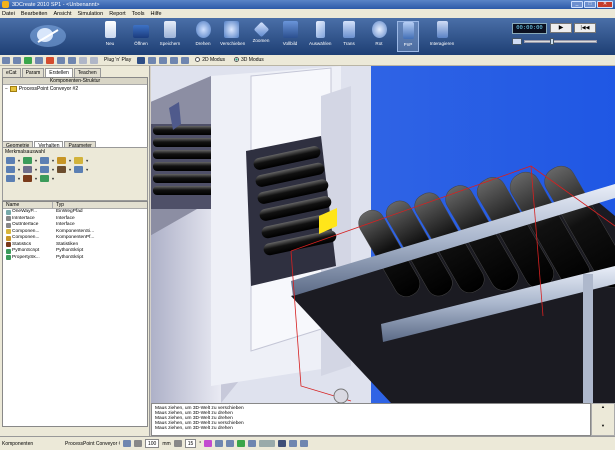  What do you see at coordinates (241, 443) in the screenshot?
I see `dimension-icon` at bounding box center [241, 443].